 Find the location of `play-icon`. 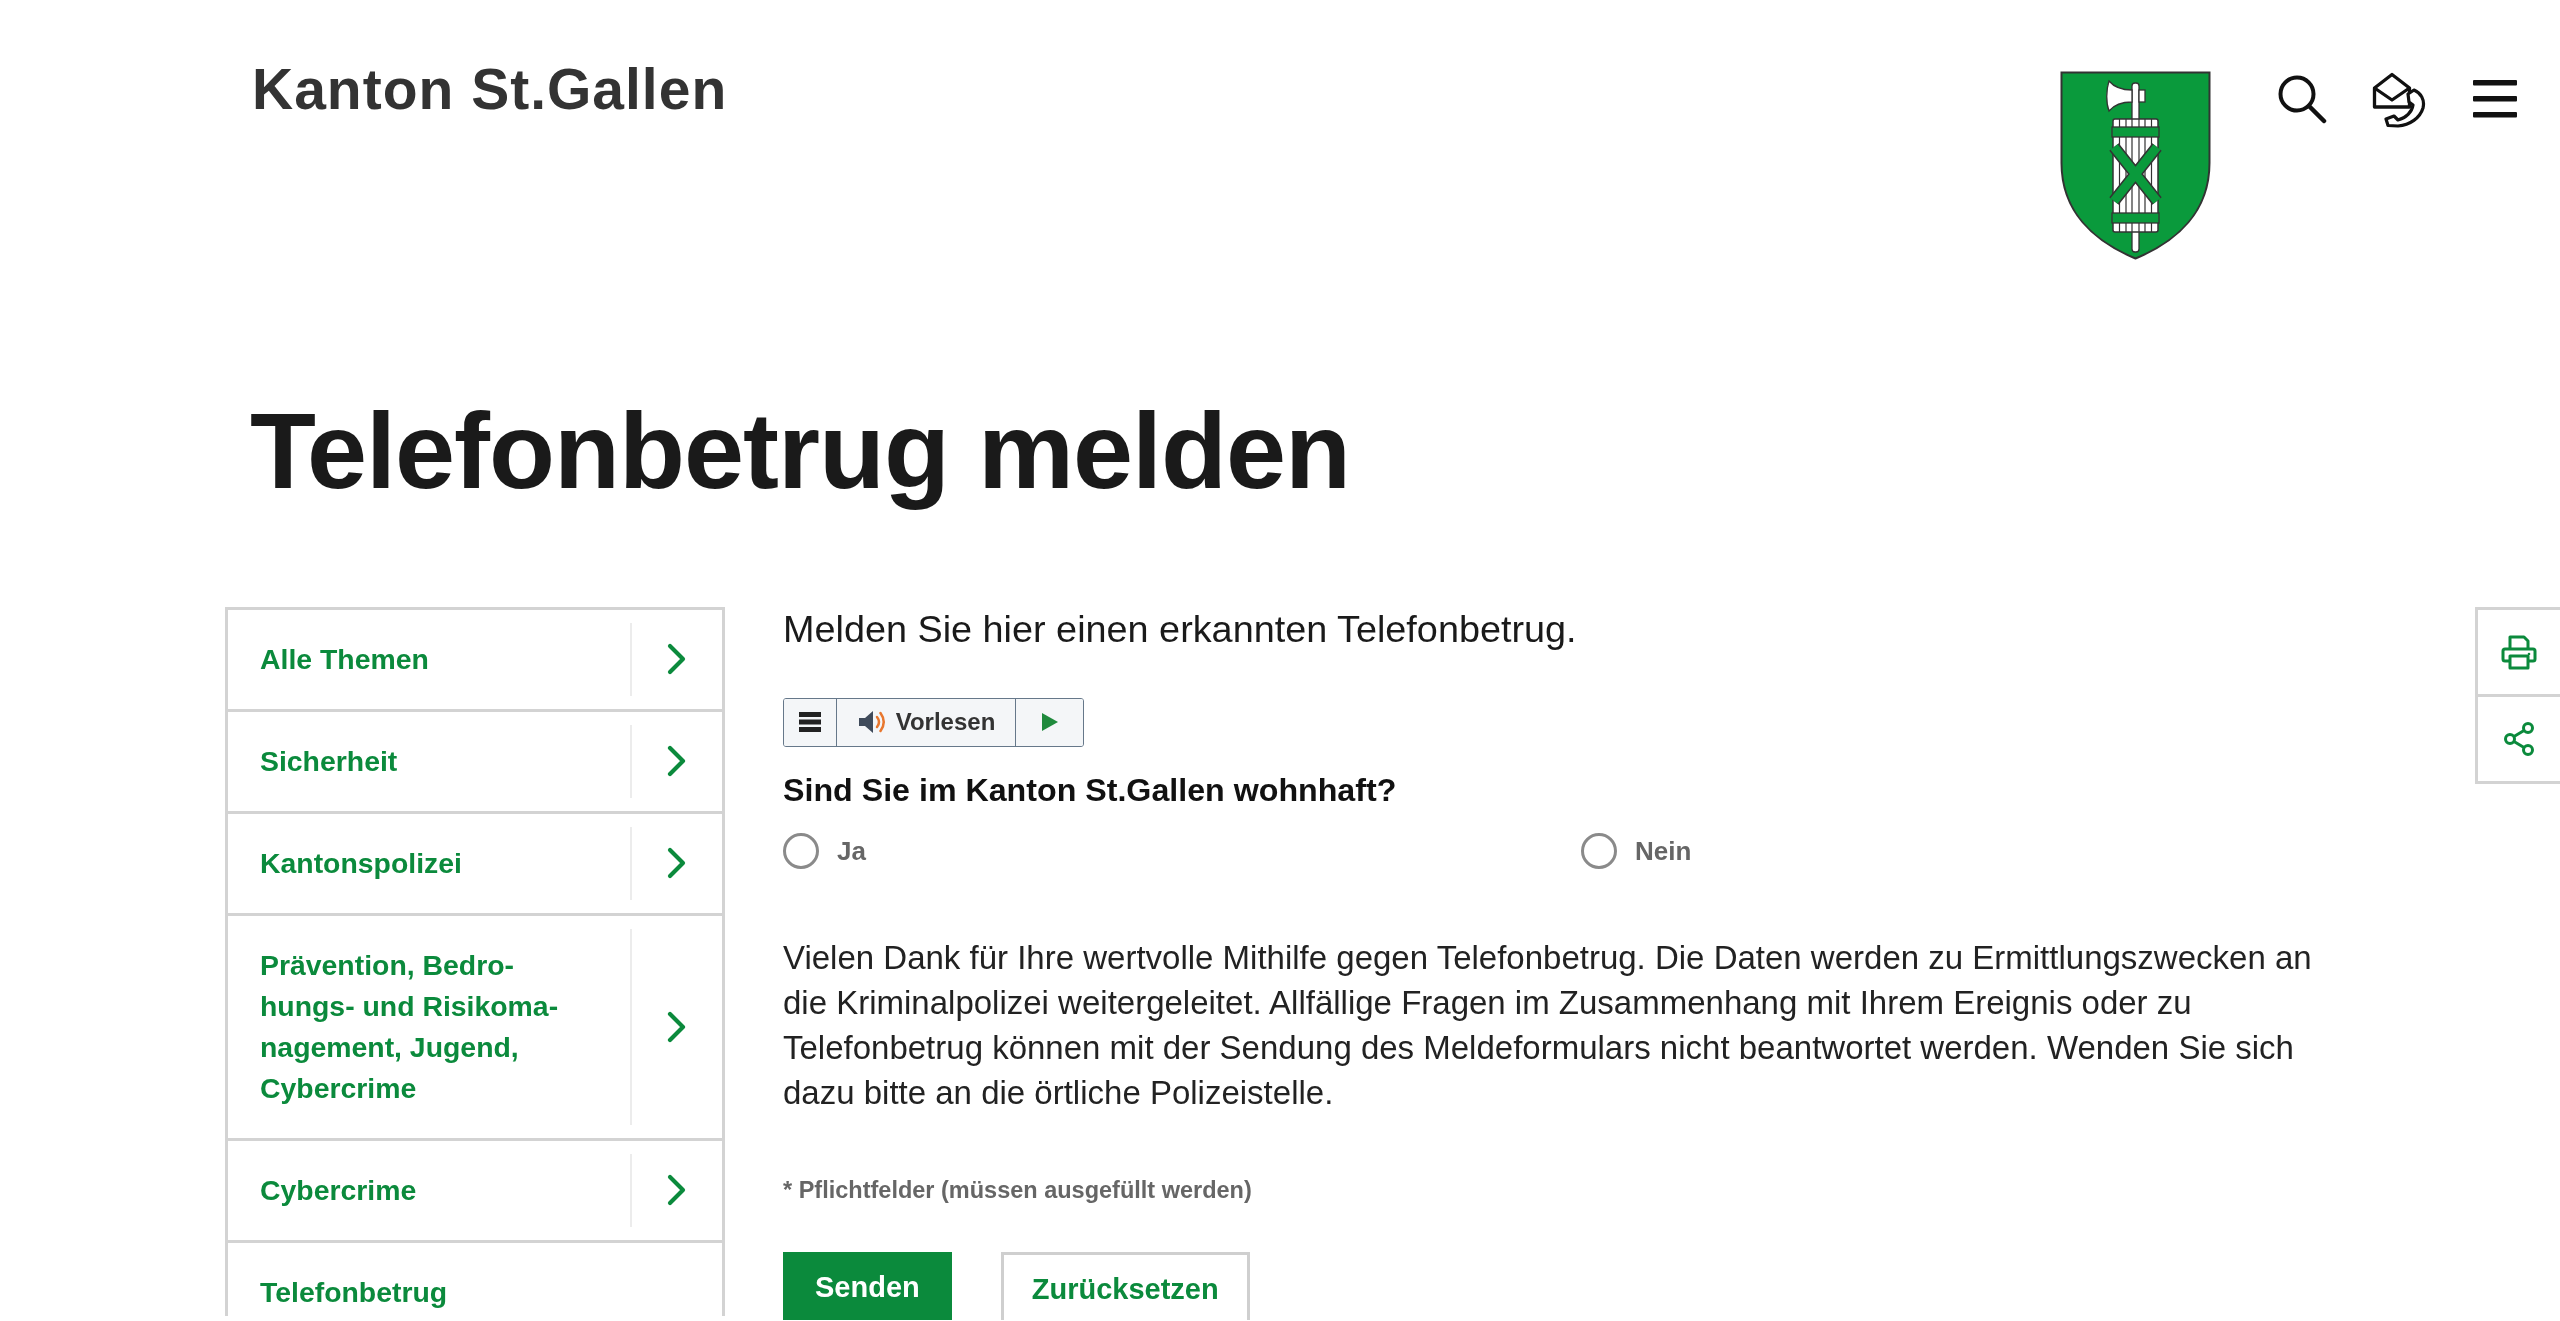

play-icon is located at coordinates (1049, 722).